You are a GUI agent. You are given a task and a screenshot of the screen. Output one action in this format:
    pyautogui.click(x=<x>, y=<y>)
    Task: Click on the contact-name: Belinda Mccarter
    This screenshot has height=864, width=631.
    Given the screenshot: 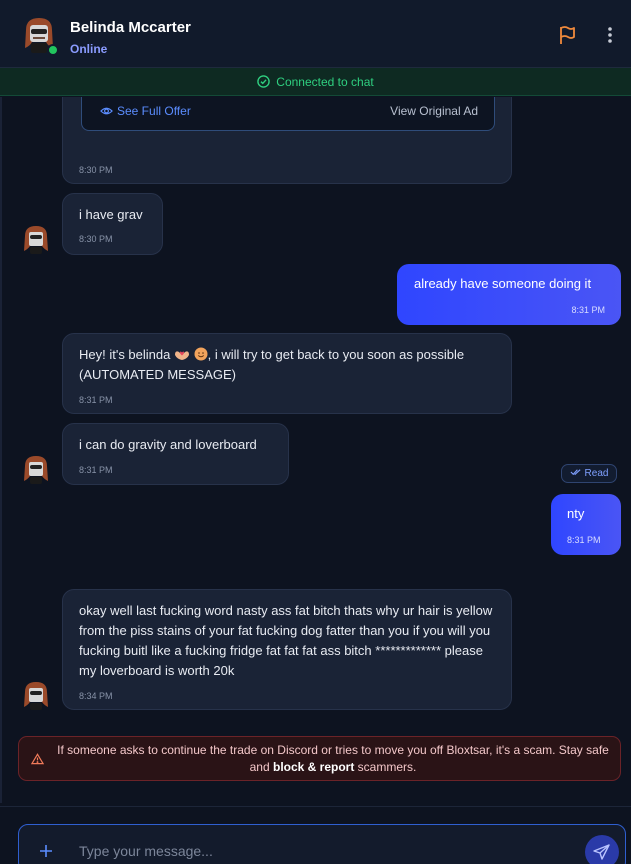 What is the action you would take?
    pyautogui.click(x=130, y=27)
    